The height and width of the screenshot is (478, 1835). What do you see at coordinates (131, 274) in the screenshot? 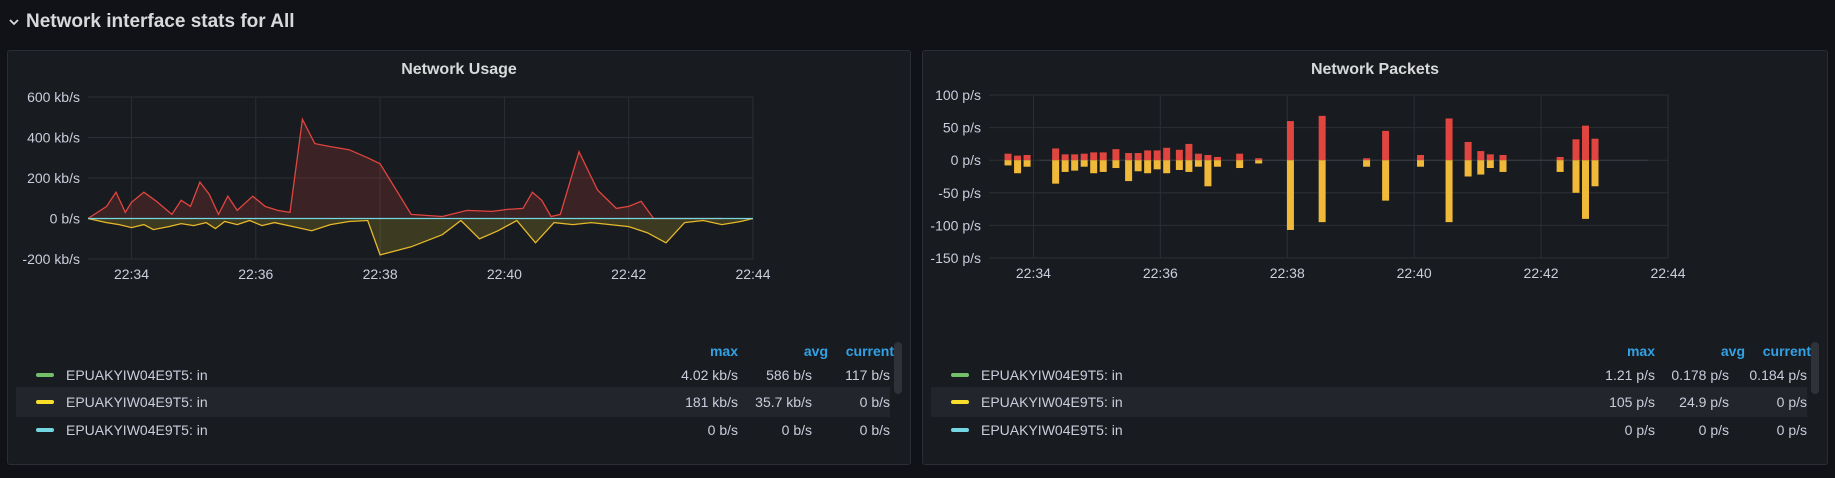
I see `x-tick-label: 22:34` at bounding box center [131, 274].